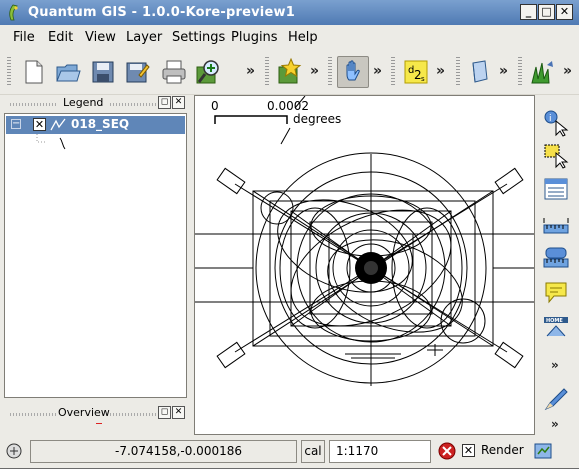 Image resolution: width=579 pixels, height=469 pixels. I want to click on projection-icon, so click(545, 451).